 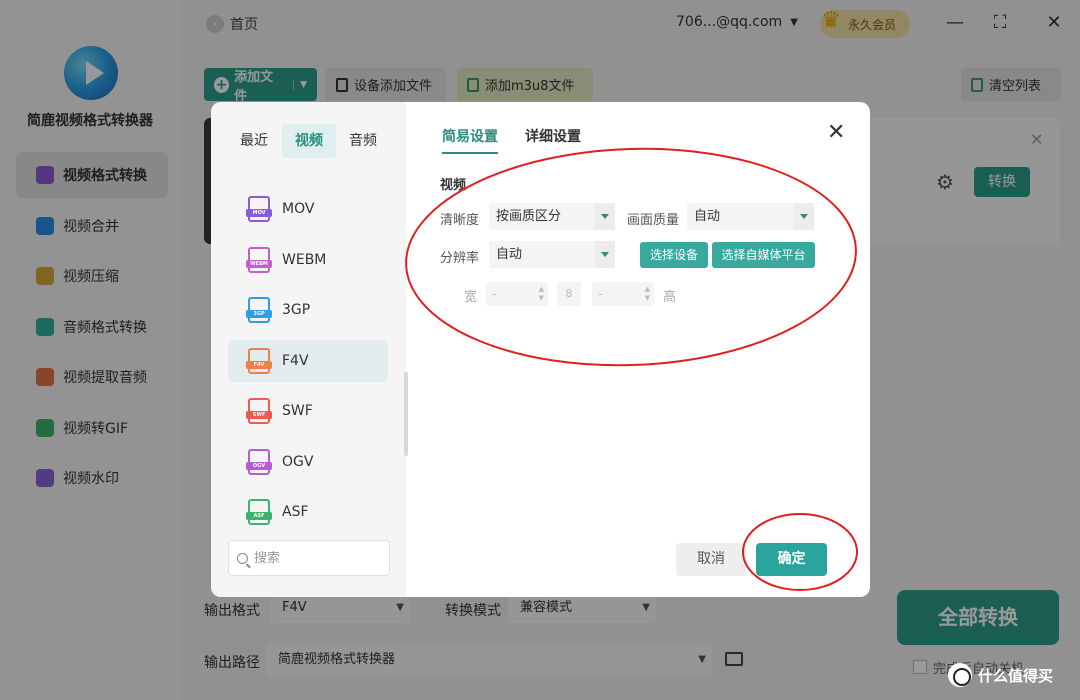 I want to click on confirm-button: 确定, so click(x=791, y=559).